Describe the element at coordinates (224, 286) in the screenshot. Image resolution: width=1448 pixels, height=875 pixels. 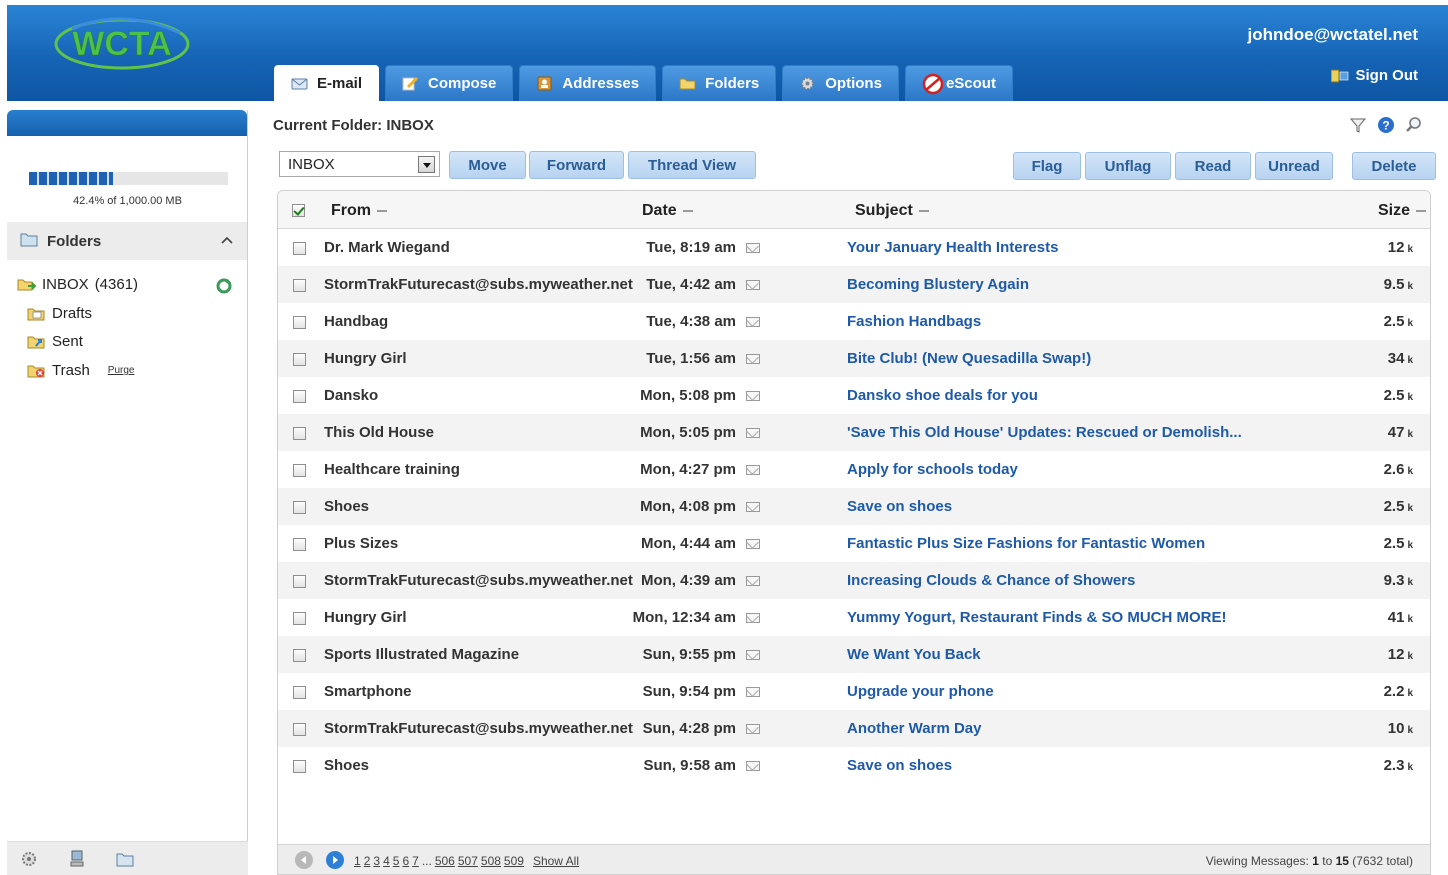
I see `refresh-icon` at that location.